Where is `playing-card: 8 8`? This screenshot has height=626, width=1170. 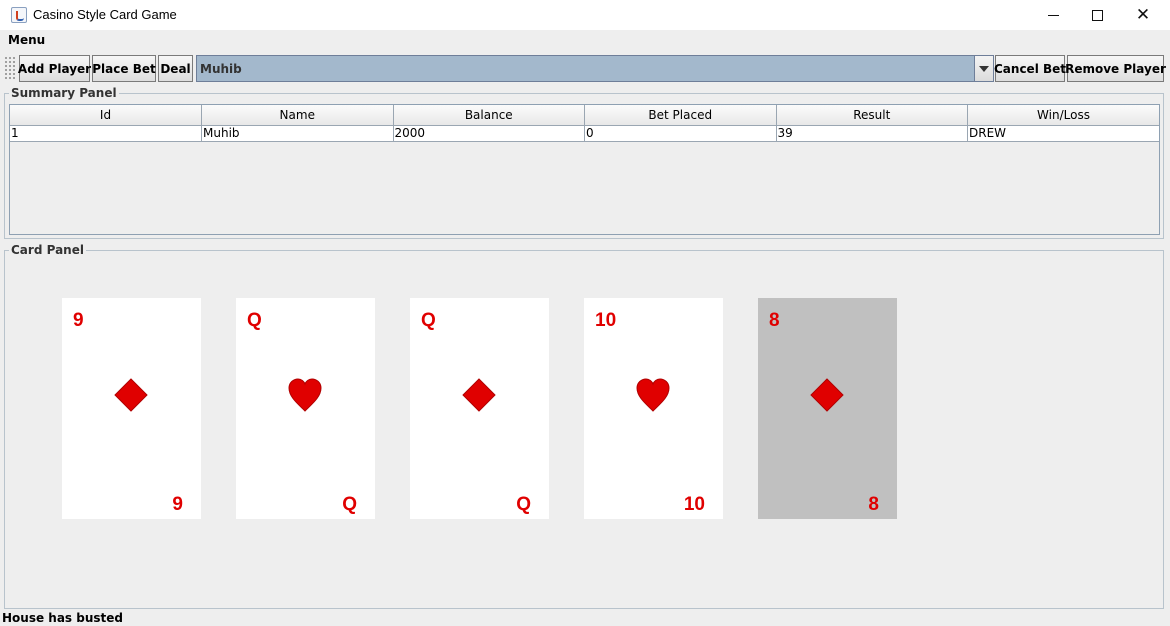 playing-card: 8 8 is located at coordinates (827, 408).